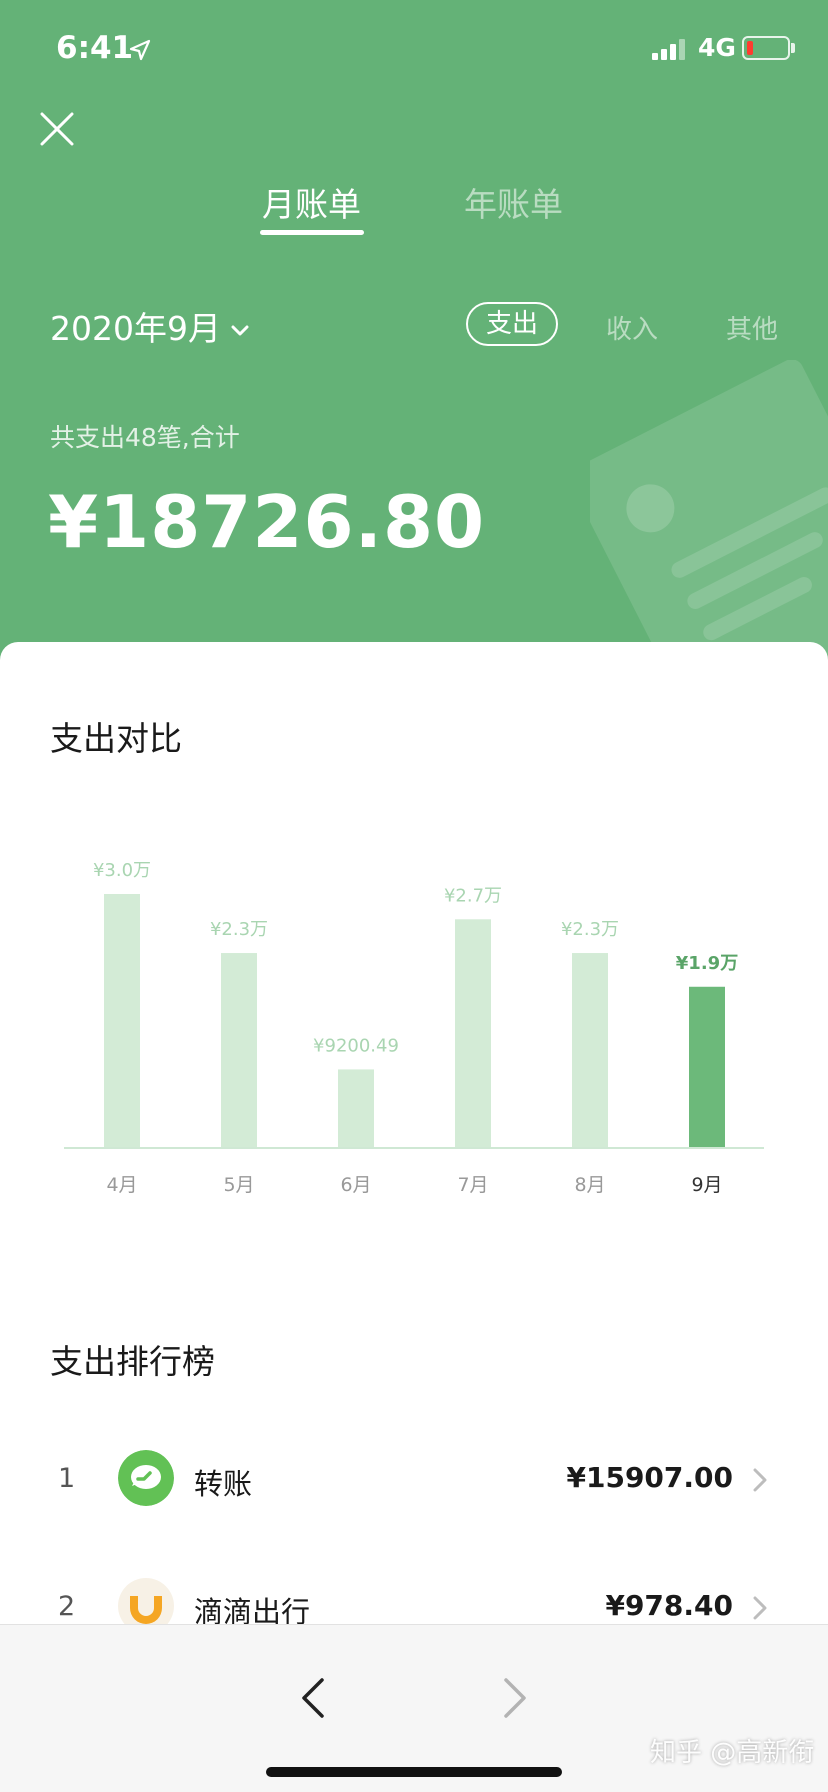 This screenshot has width=828, height=1792. Describe the element at coordinates (732, 1753) in the screenshot. I see `watermark: 知乎 @高新衔` at that location.